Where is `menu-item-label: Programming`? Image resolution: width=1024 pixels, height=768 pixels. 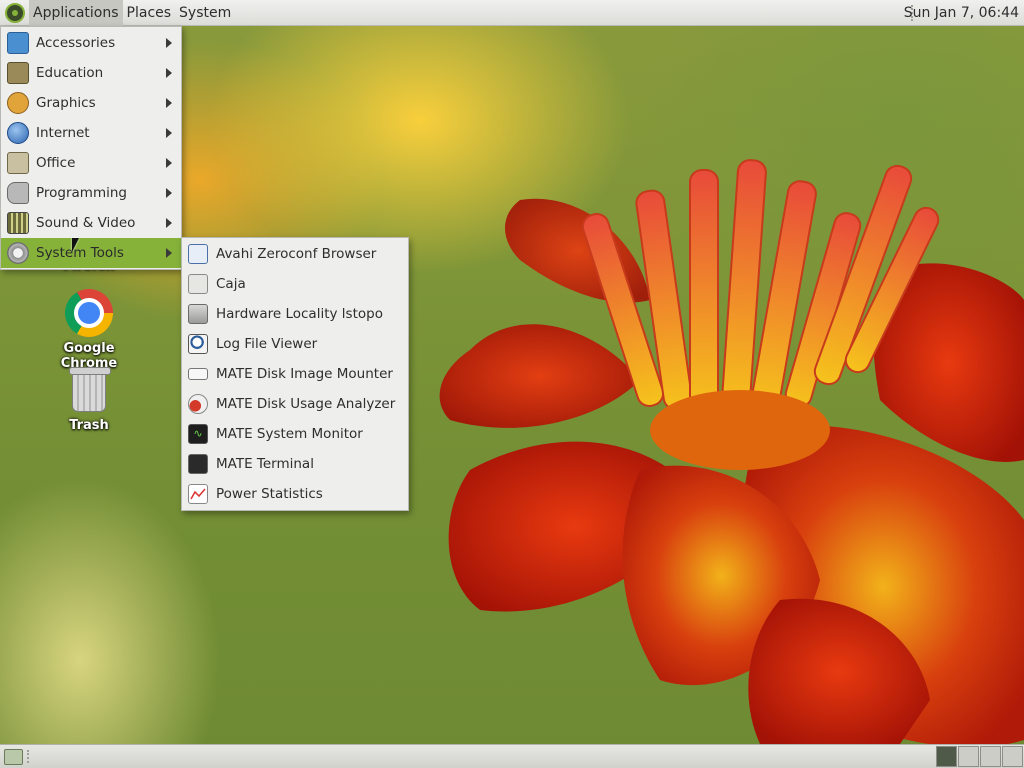
menu-item-label: Programming is located at coordinates (81, 193).